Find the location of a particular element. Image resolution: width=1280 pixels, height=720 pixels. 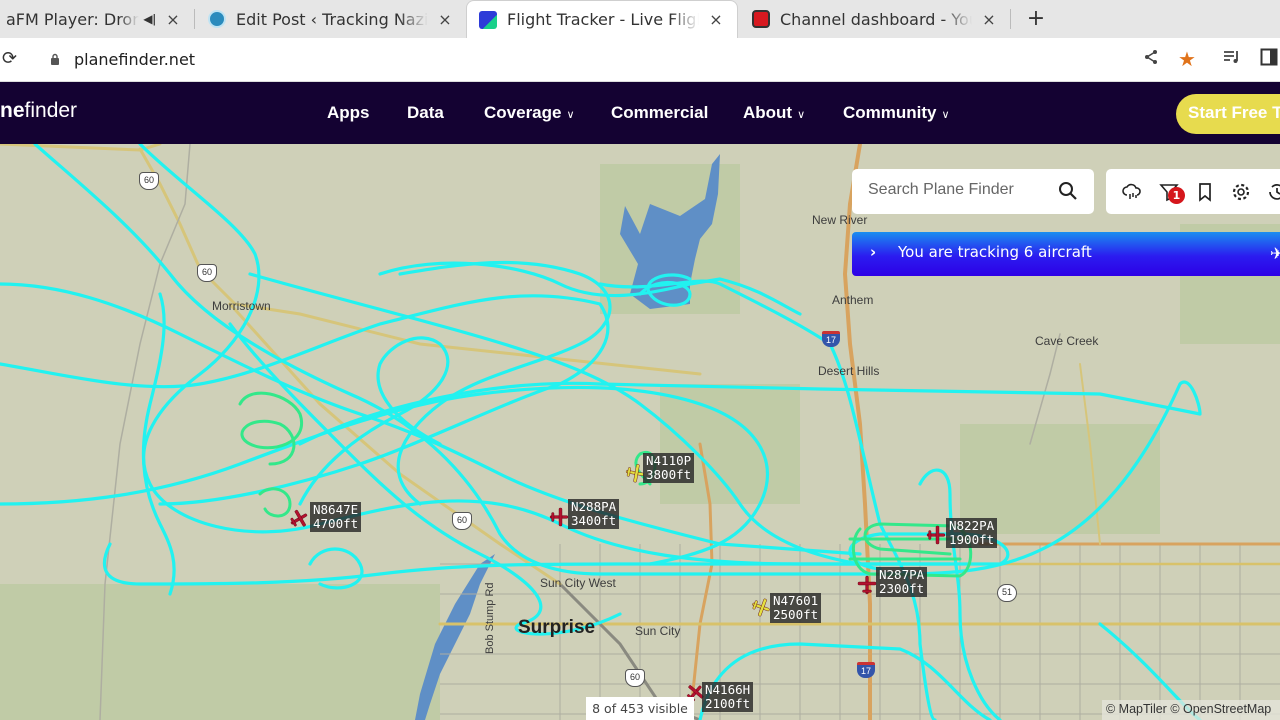

nav-coverage: Coverage ∨ is located at coordinates (529, 113).